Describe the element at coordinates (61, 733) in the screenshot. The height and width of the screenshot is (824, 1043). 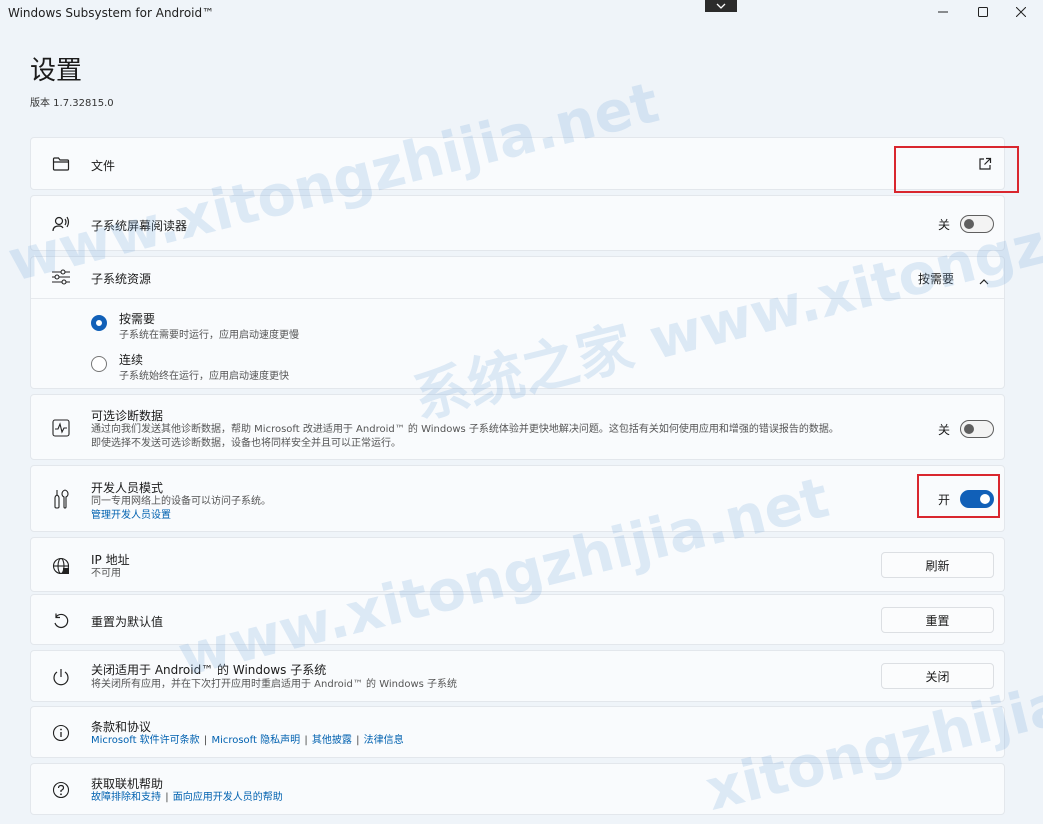
I see `info-icon` at that location.